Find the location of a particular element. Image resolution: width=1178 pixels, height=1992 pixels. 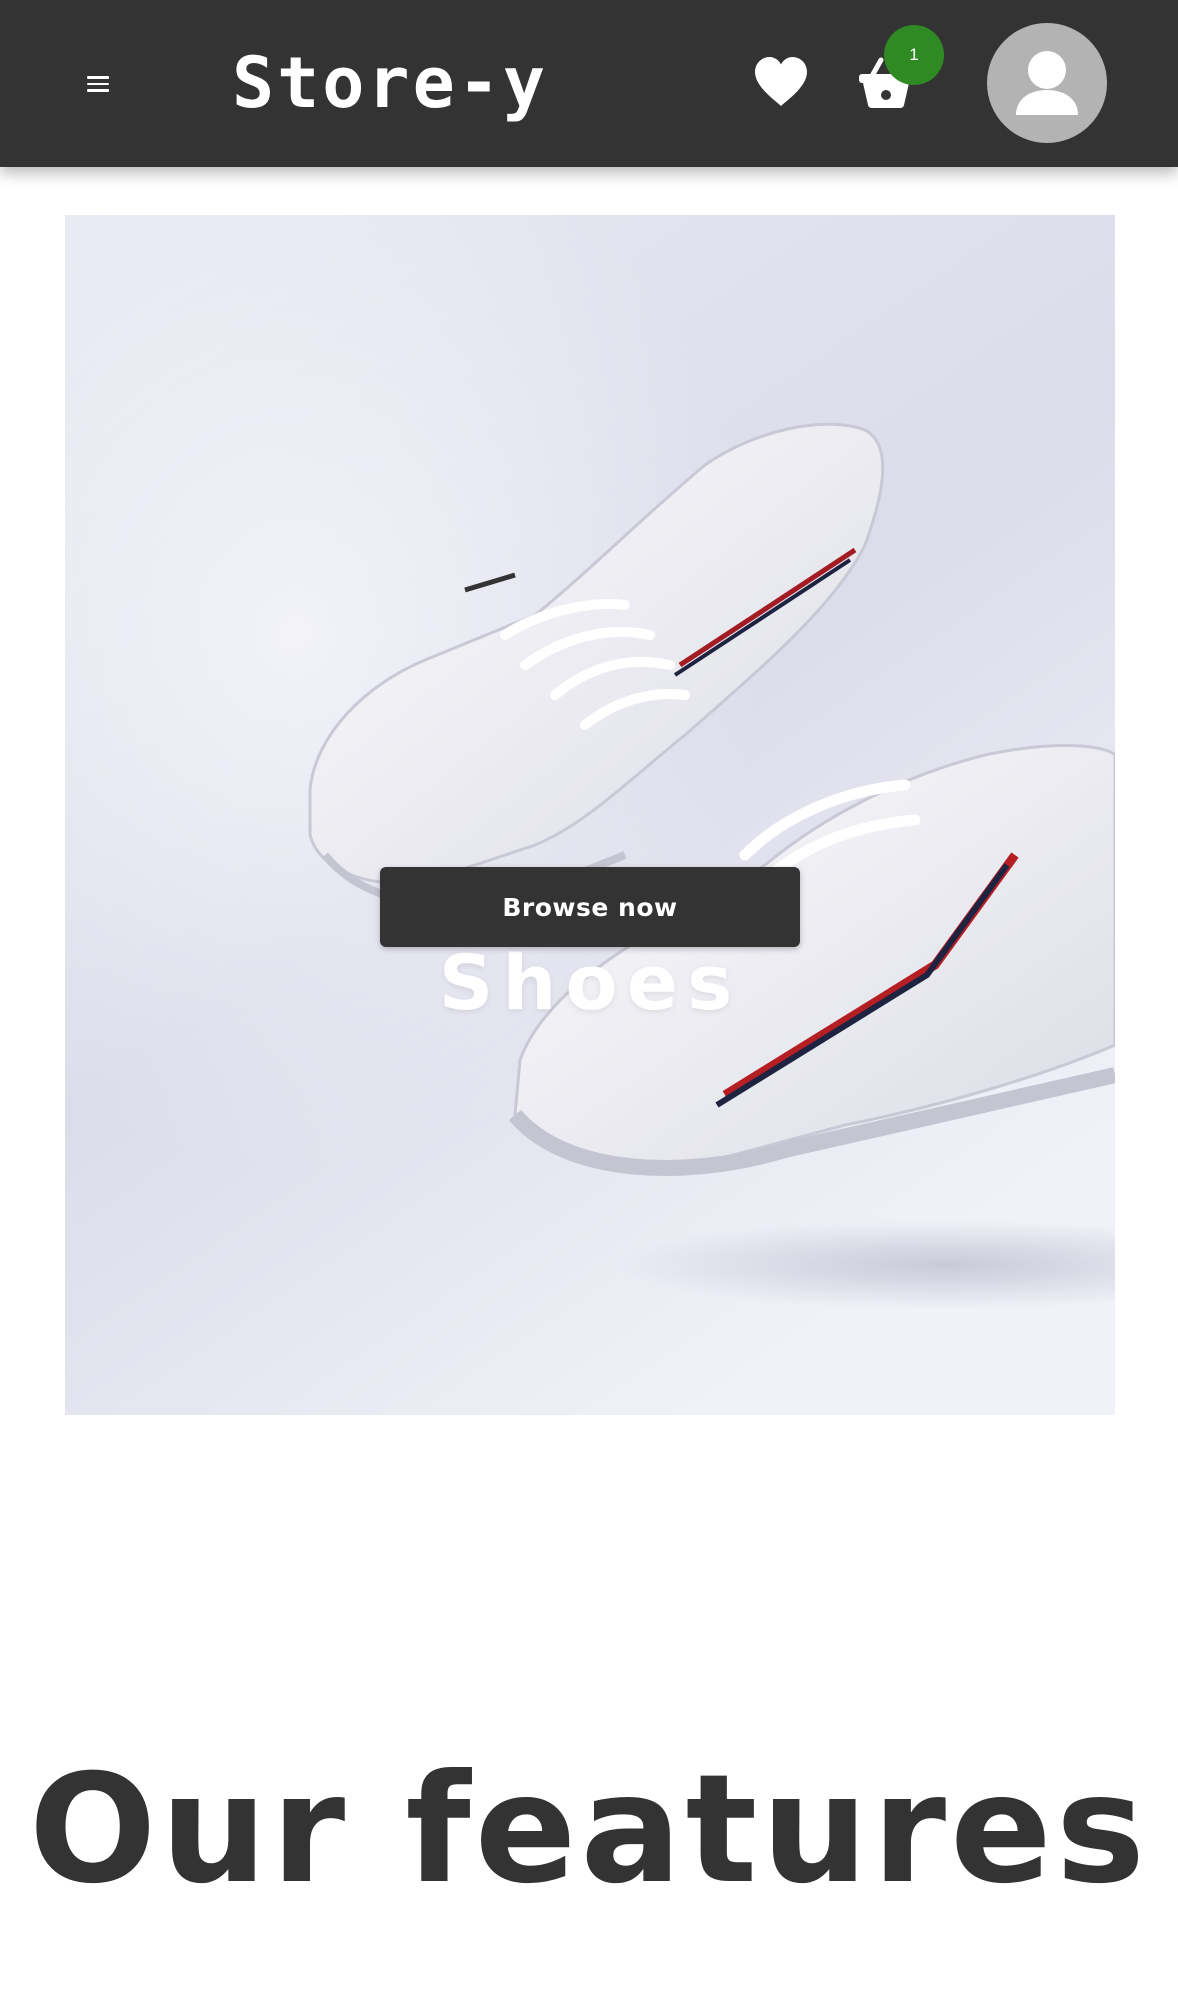

hamburger-menu-icon is located at coordinates (98, 77).